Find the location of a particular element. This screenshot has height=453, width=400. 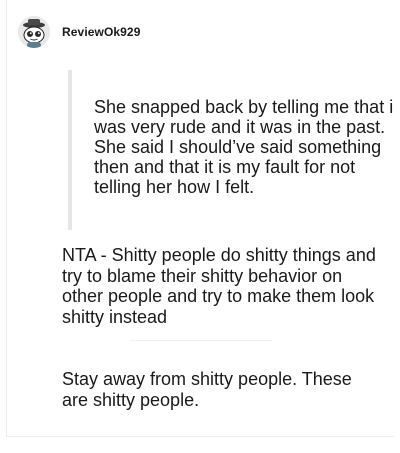

comment-header: ReviewOk929 is located at coordinates (79, 32).